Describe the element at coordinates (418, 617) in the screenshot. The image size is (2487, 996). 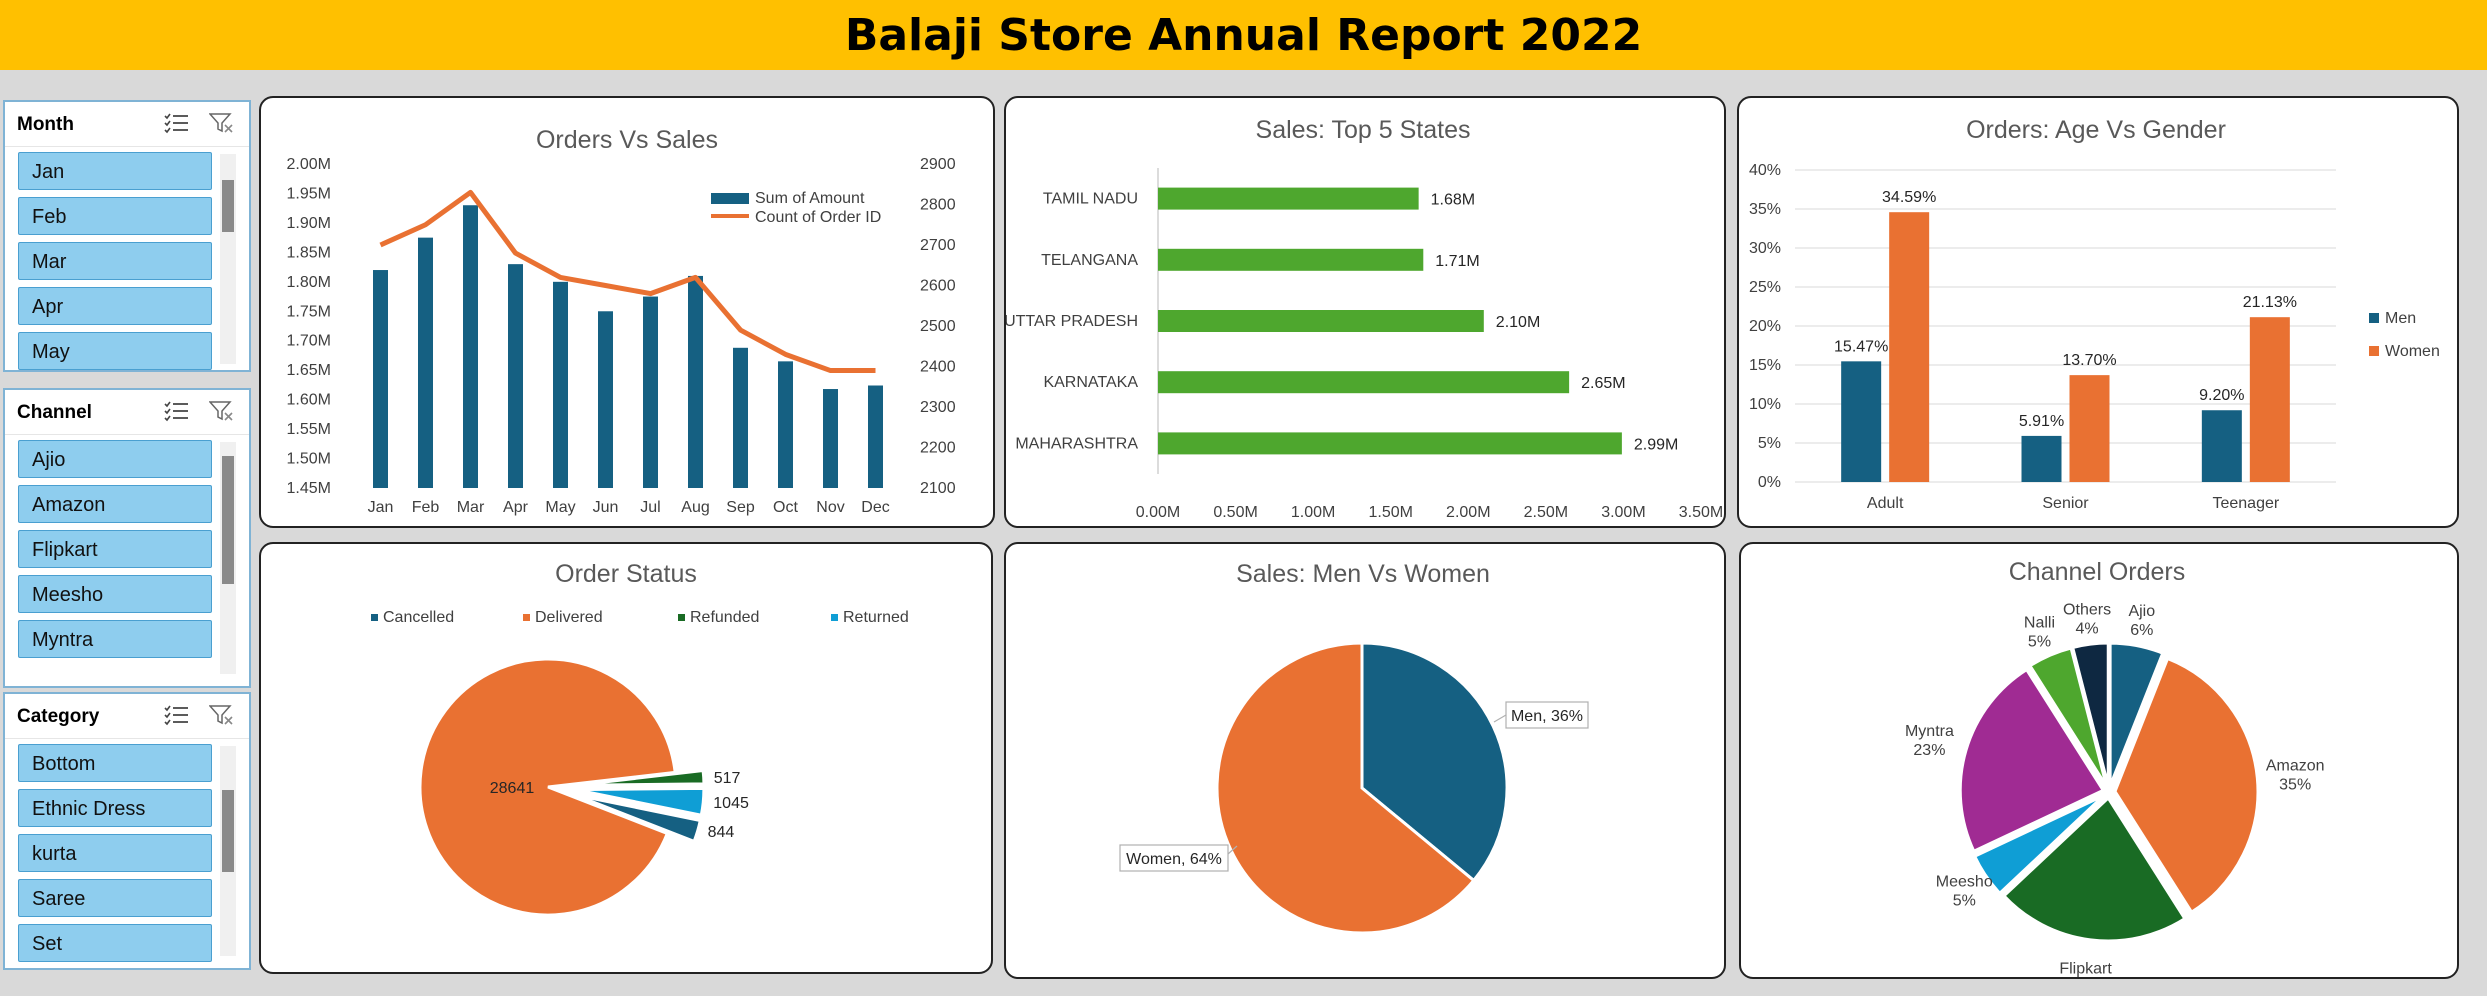
I see `legend-label-cancelled: Cancelled` at that location.